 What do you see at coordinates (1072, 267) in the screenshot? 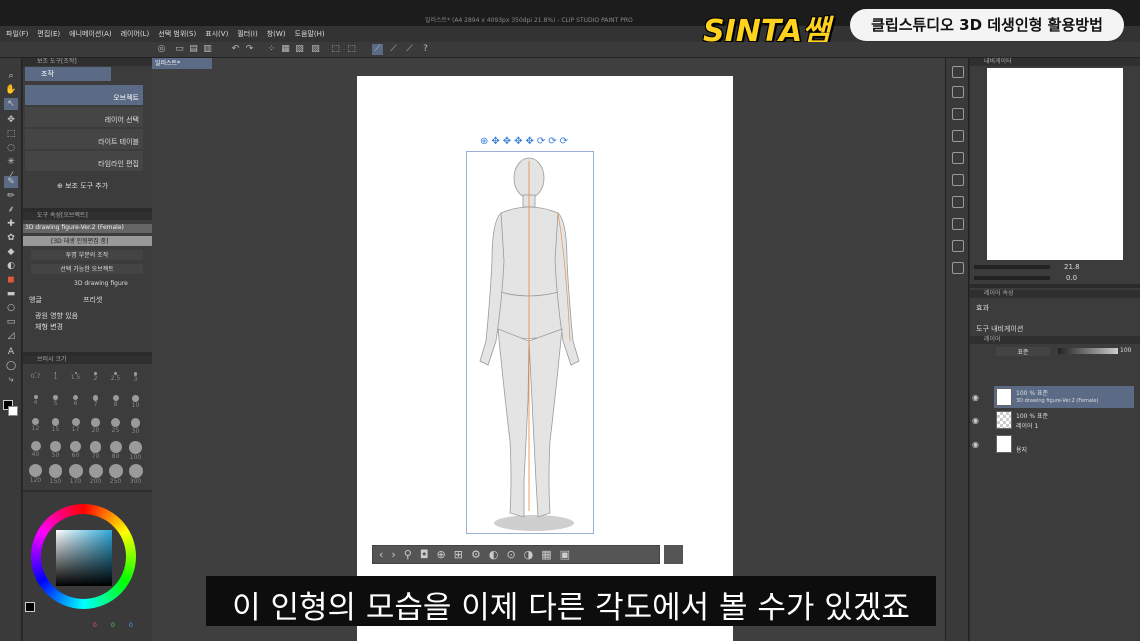
I see `zoom-value: 21.8` at bounding box center [1072, 267].